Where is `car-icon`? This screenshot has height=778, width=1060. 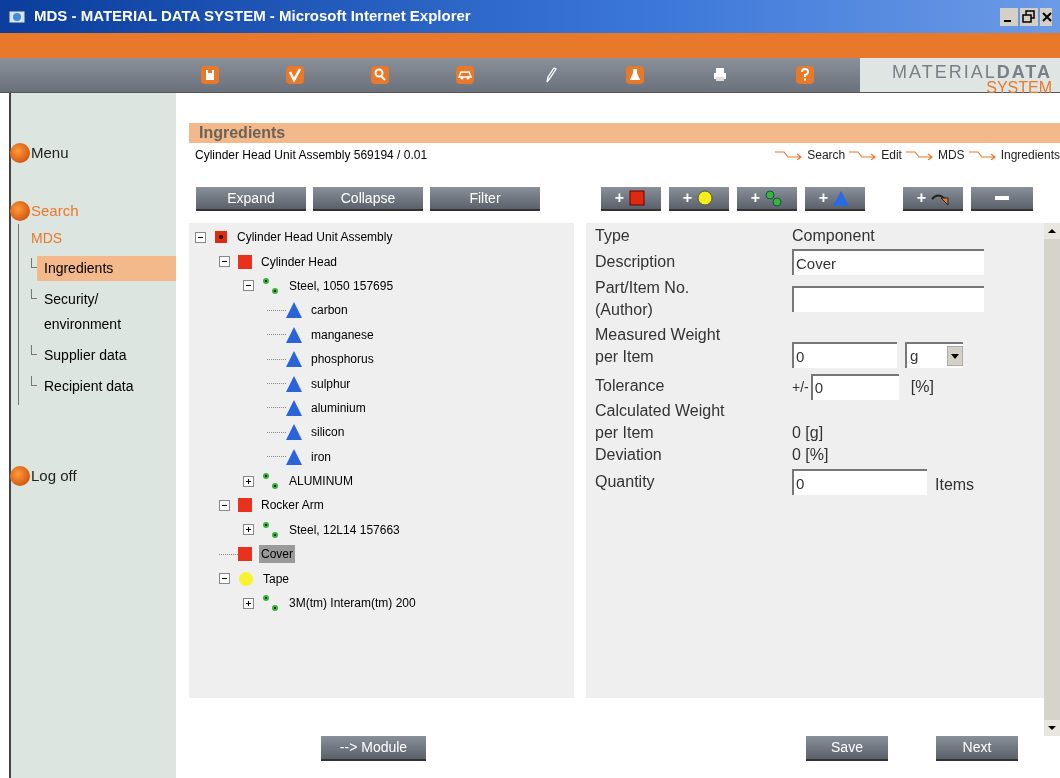 car-icon is located at coordinates (465, 75).